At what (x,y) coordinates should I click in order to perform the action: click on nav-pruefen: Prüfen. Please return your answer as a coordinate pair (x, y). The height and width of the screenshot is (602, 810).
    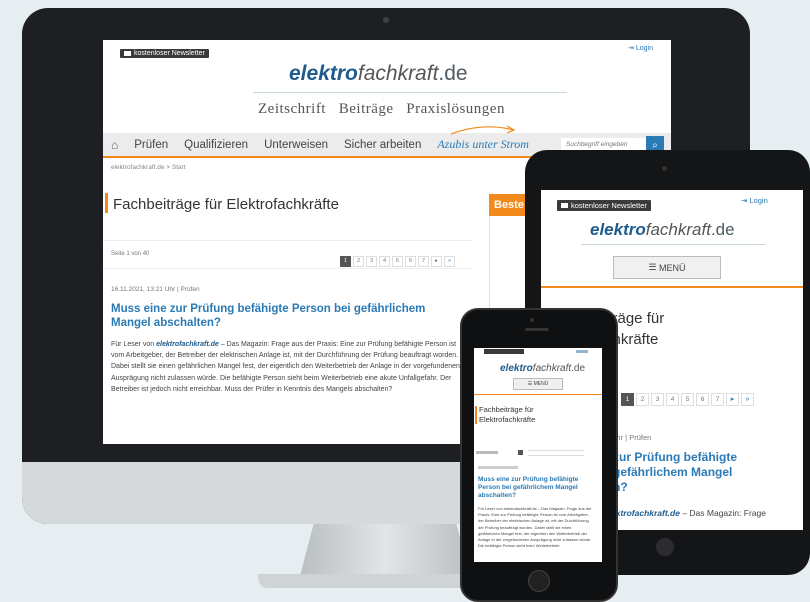
    Looking at the image, I should click on (151, 145).